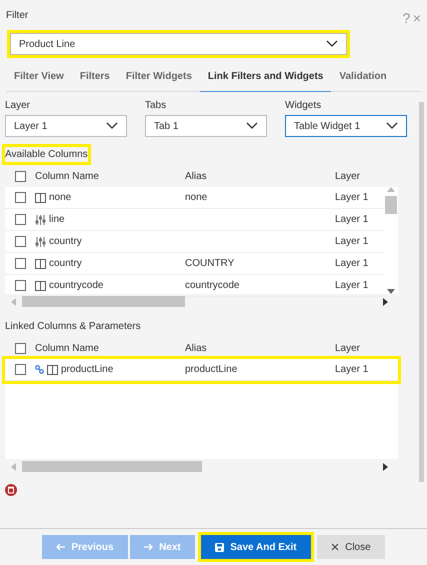 This screenshot has width=427, height=565. I want to click on scrollbar, so click(421, 292).